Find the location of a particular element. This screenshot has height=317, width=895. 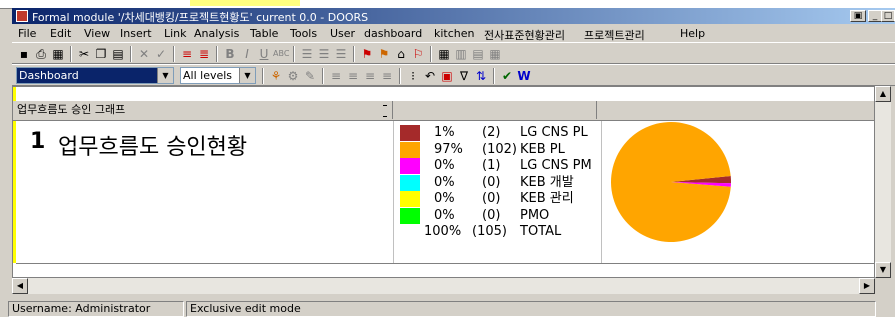

italic-icon: I is located at coordinates (247, 54).